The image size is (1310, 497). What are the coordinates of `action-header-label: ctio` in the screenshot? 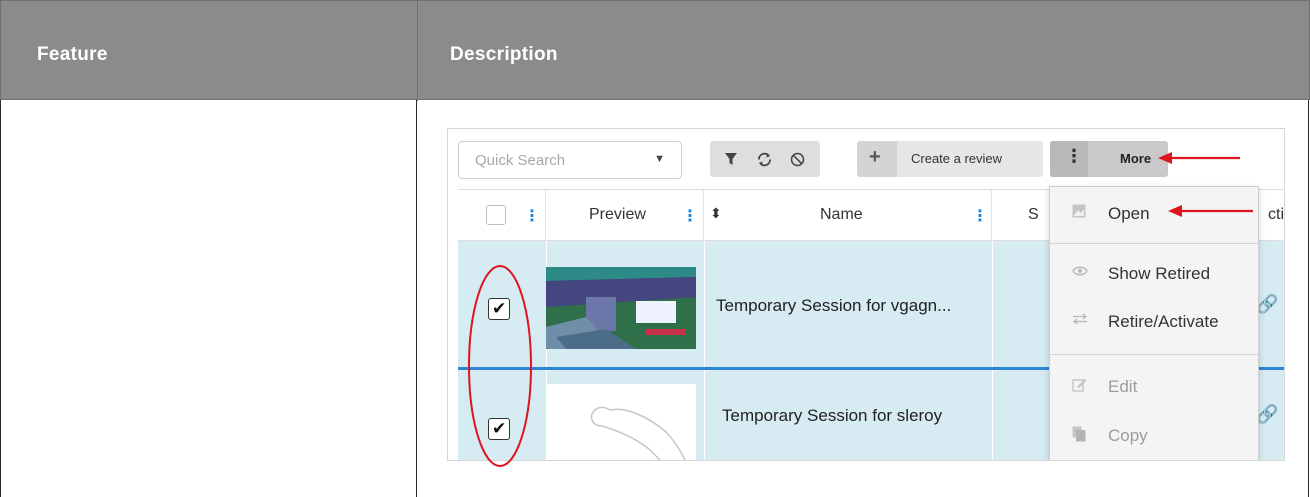 It's located at (1276, 214).